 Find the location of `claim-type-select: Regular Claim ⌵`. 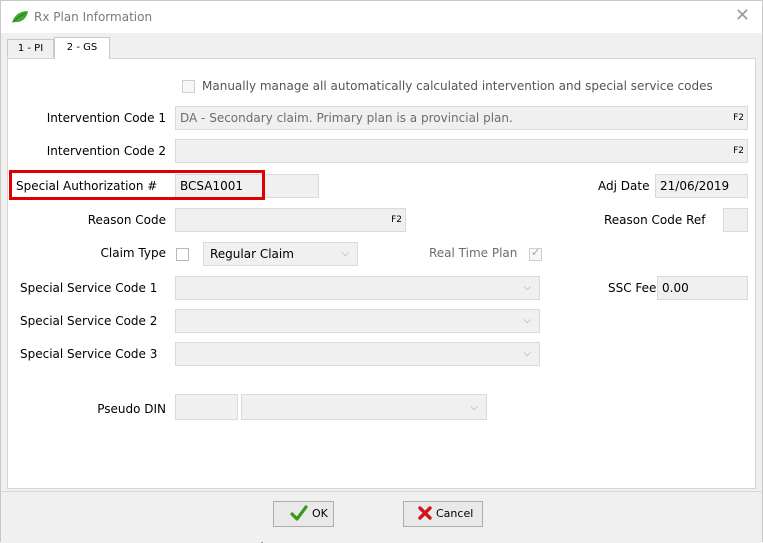

claim-type-select: Regular Claim ⌵ is located at coordinates (280, 254).